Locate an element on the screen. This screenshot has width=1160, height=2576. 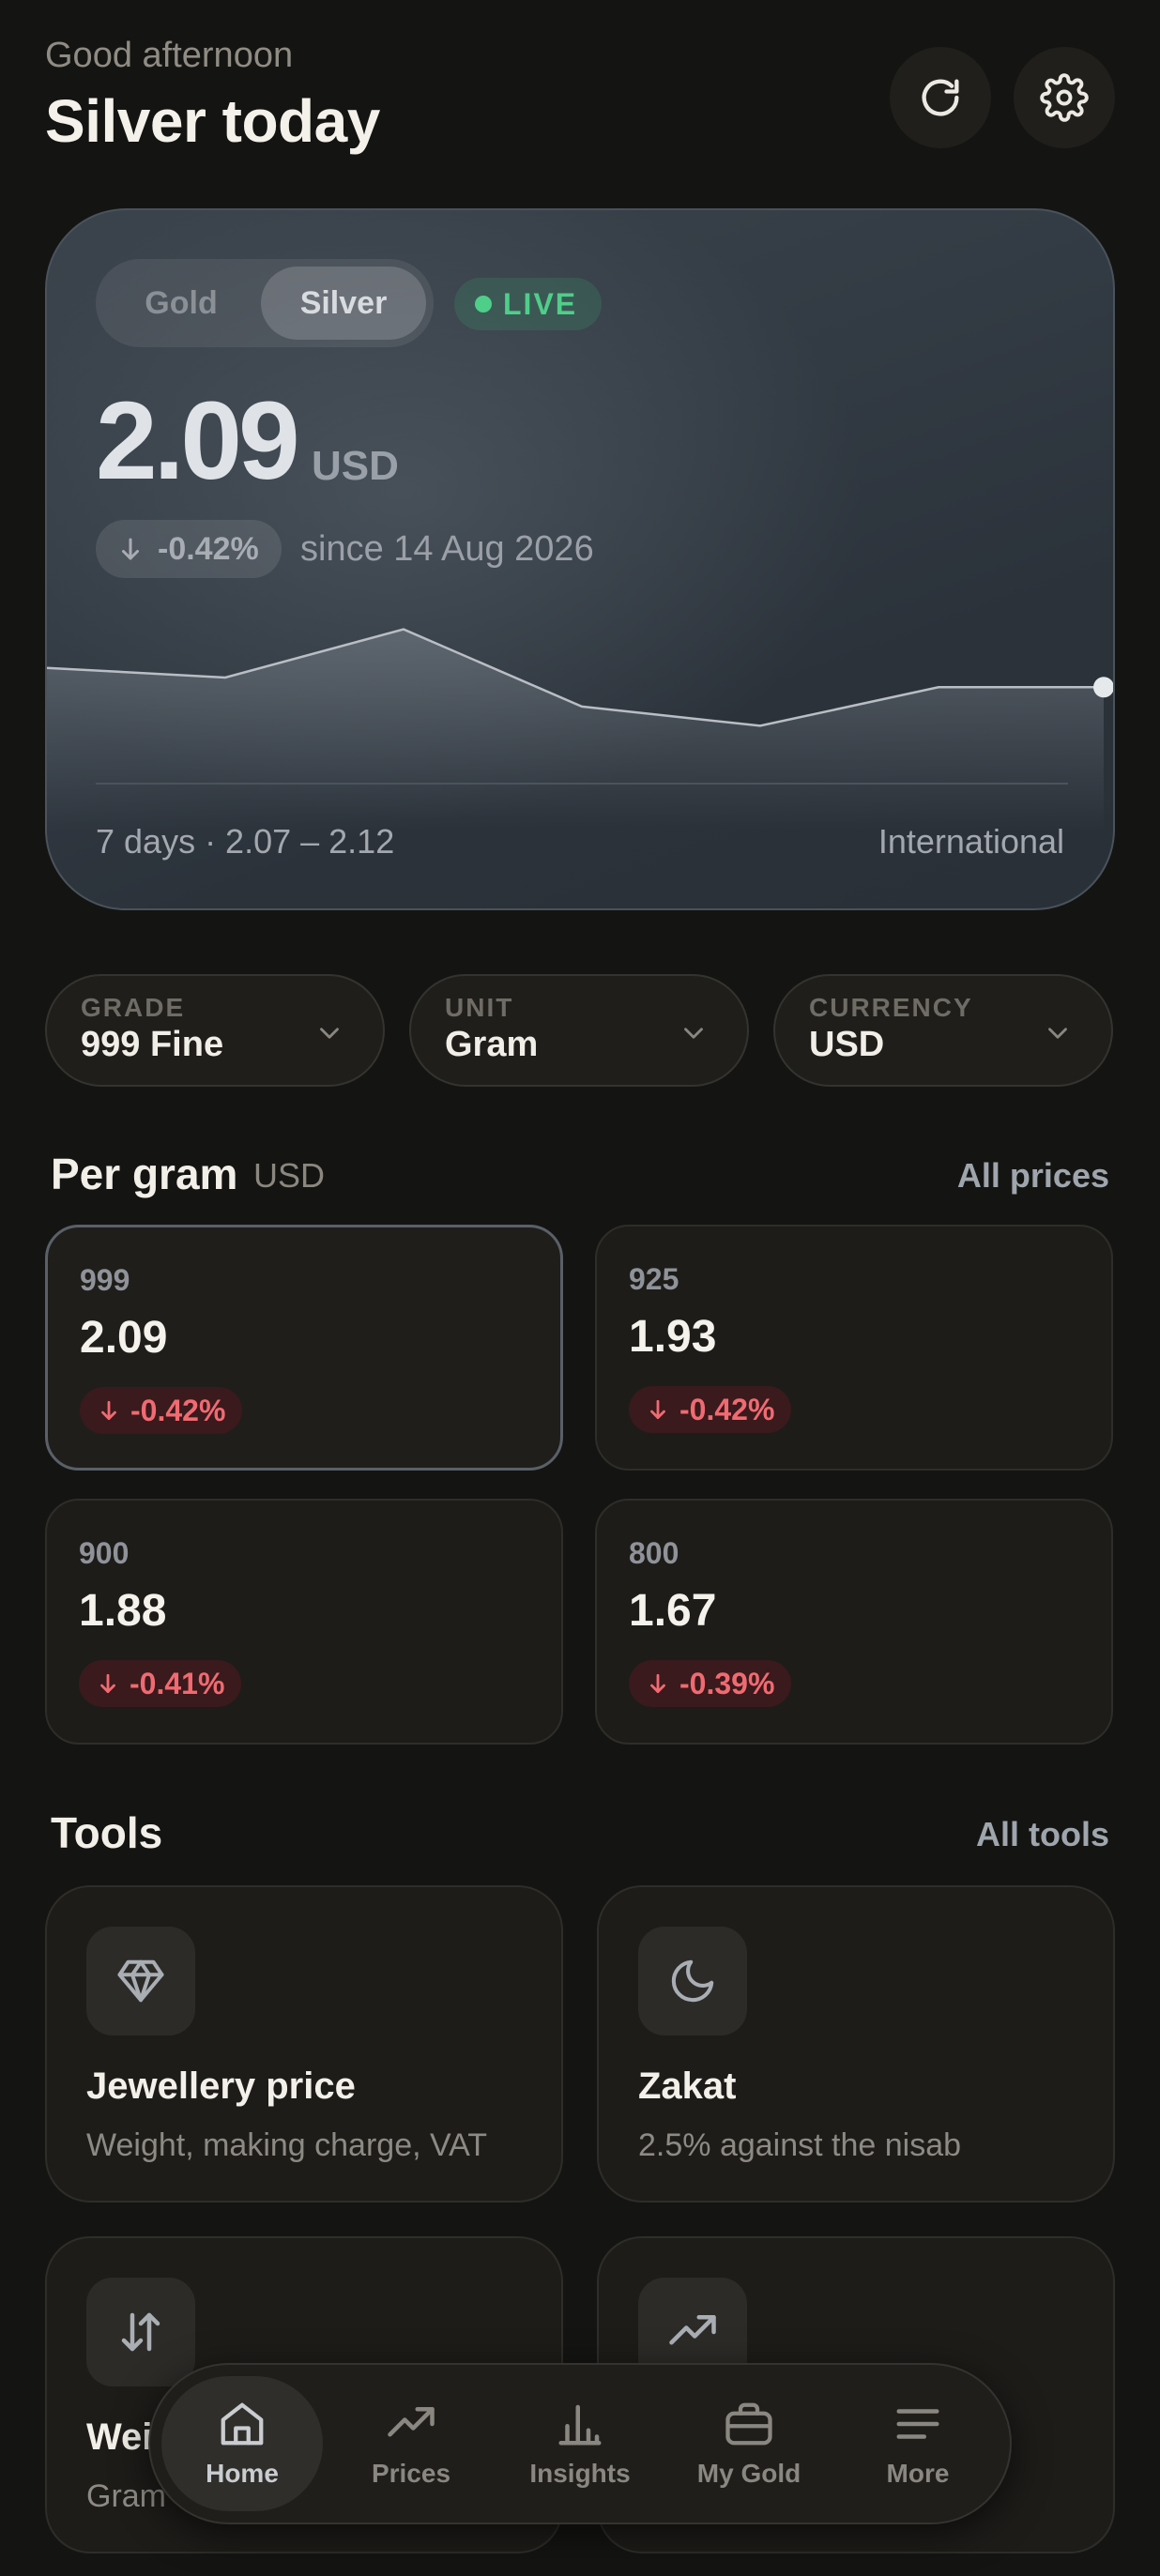
tool-title: Jewellery price is located at coordinates (221, 2086).